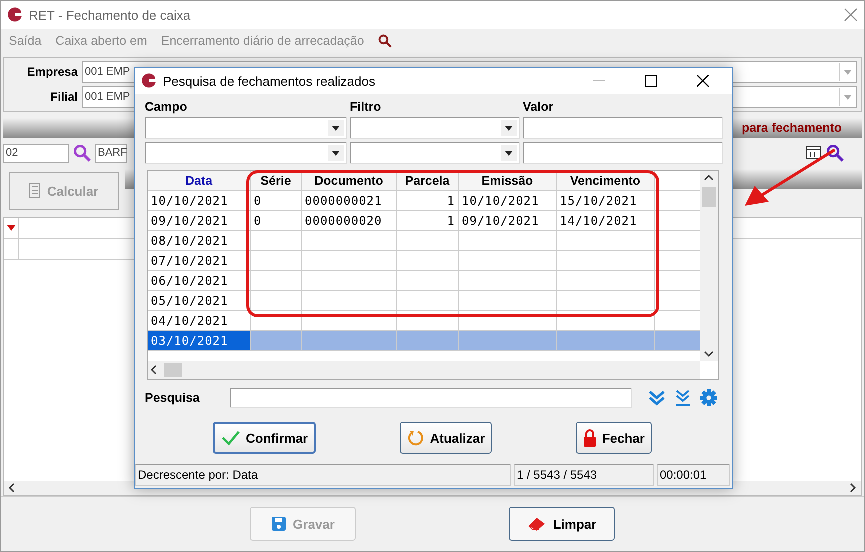  I want to click on search-field, so click(431, 398).